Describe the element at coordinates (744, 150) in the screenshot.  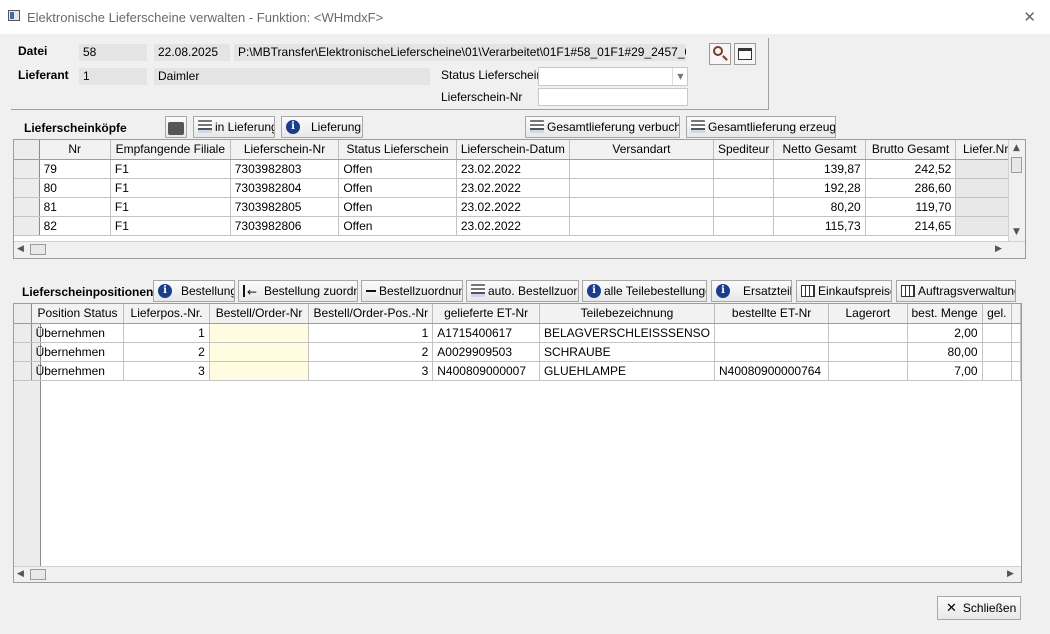
I see `koepfe-column-header: Spediteur` at that location.